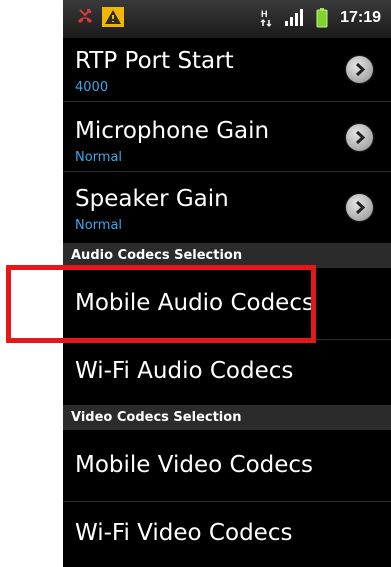 The width and height of the screenshot is (391, 567). Describe the element at coordinates (360, 17) in the screenshot. I see `clock: 17:19` at that location.